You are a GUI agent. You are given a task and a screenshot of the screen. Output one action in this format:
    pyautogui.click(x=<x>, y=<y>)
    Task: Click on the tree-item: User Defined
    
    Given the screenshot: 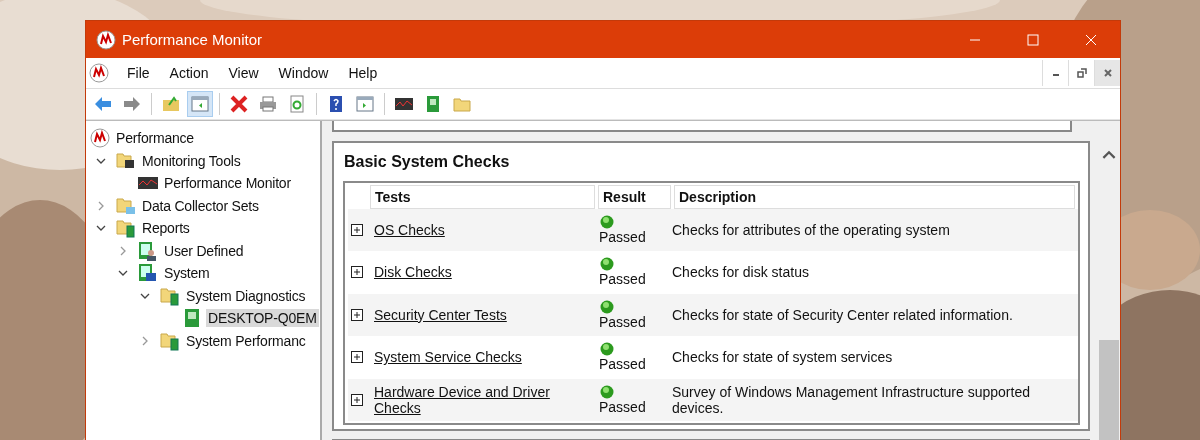 What is the action you would take?
    pyautogui.click(x=204, y=250)
    